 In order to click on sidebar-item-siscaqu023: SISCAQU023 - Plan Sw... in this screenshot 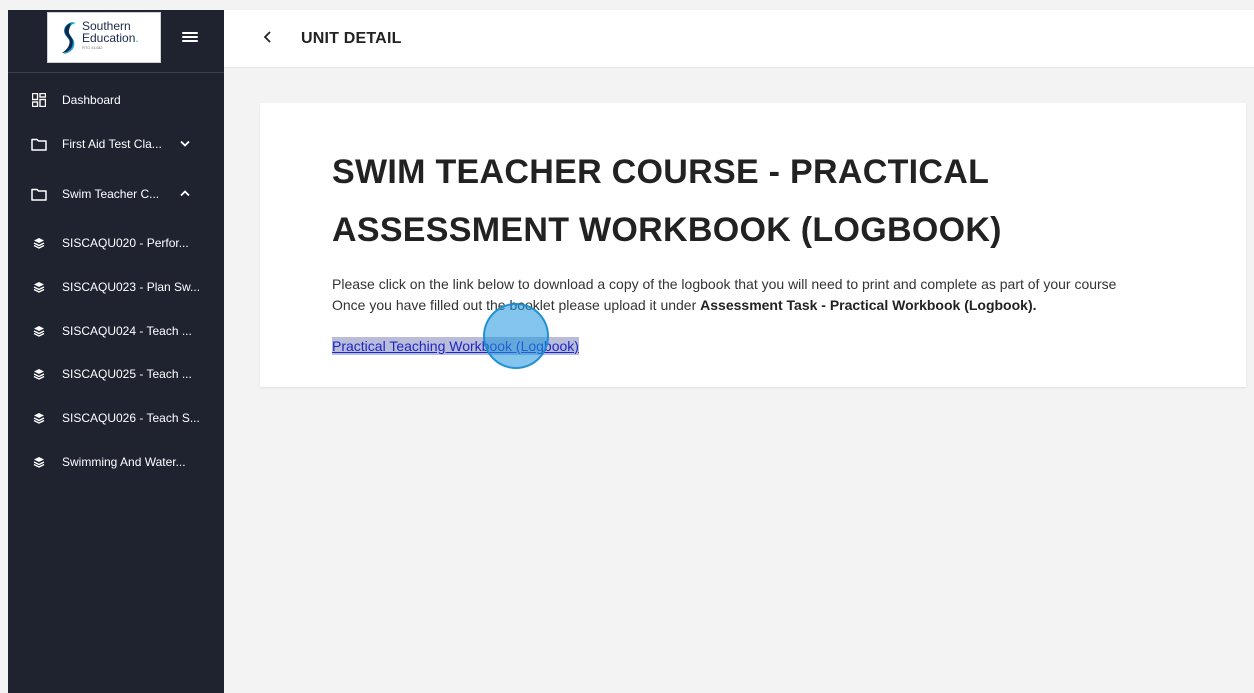, I will do `click(116, 287)`.